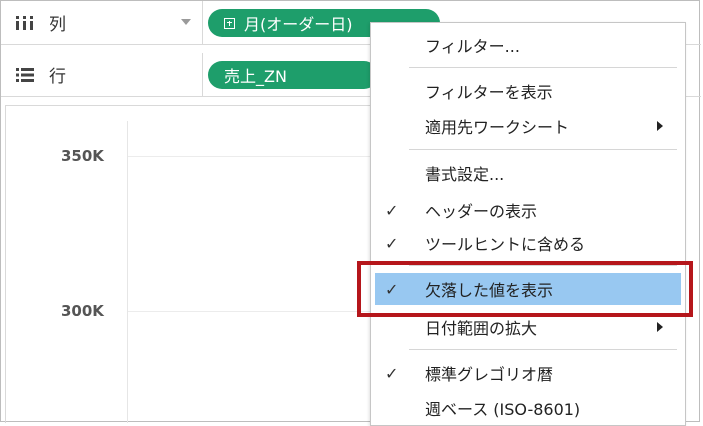 The width and height of the screenshot is (703, 426). What do you see at coordinates (25, 74) in the screenshot?
I see `rows-icon` at bounding box center [25, 74].